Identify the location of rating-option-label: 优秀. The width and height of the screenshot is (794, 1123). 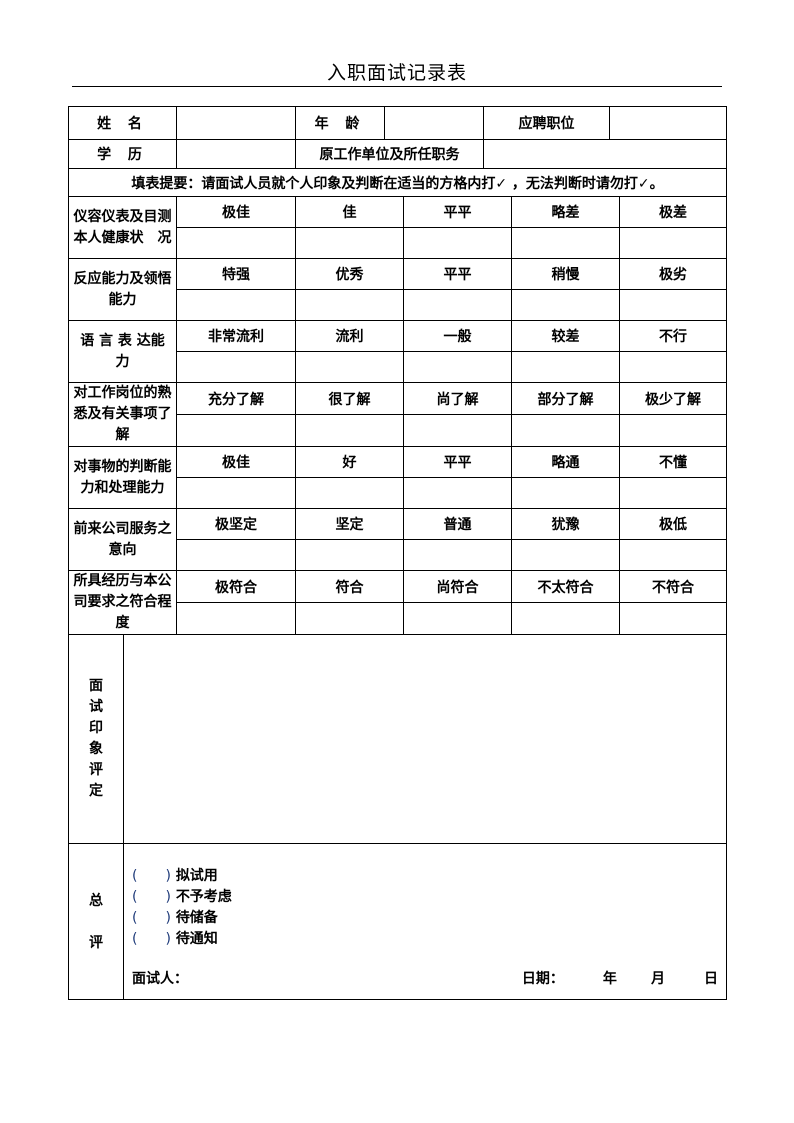
(349, 274).